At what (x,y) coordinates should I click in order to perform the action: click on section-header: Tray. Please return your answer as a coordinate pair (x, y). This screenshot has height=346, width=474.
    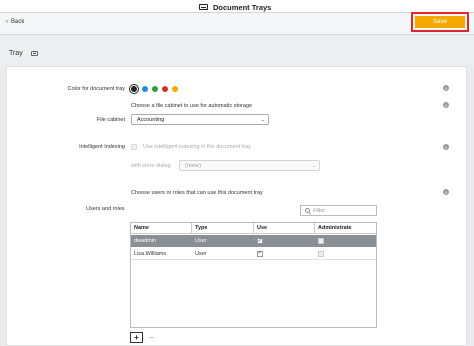
    Looking at the image, I should click on (237, 51).